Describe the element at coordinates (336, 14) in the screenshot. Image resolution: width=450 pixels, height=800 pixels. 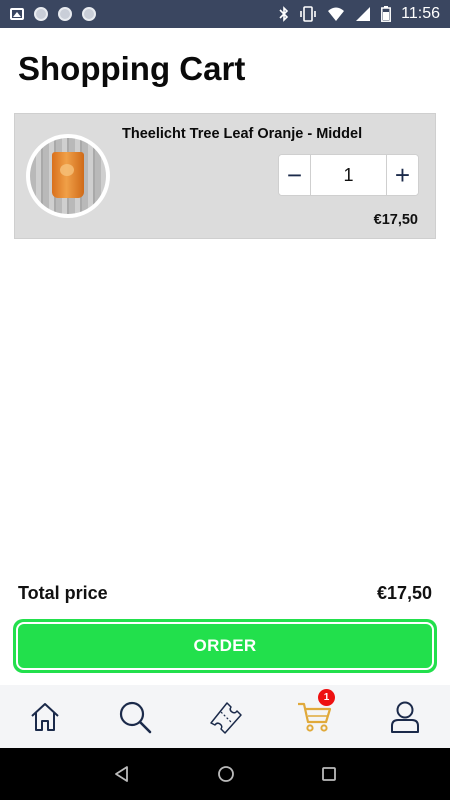
I see `wifi-icon` at that location.